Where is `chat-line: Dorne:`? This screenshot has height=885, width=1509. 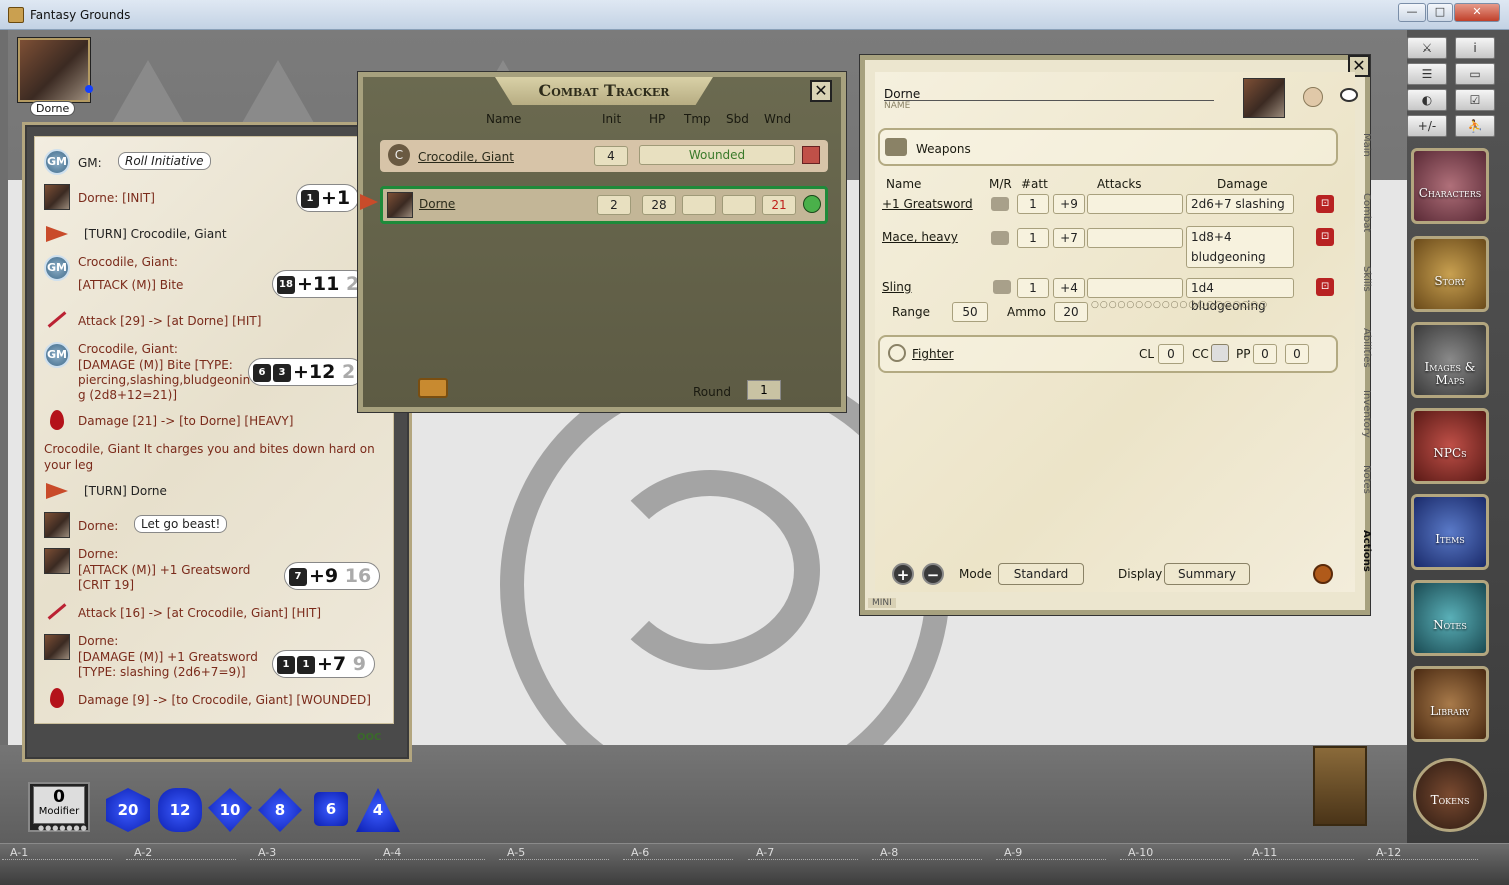
chat-line: Dorne: is located at coordinates (98, 554).